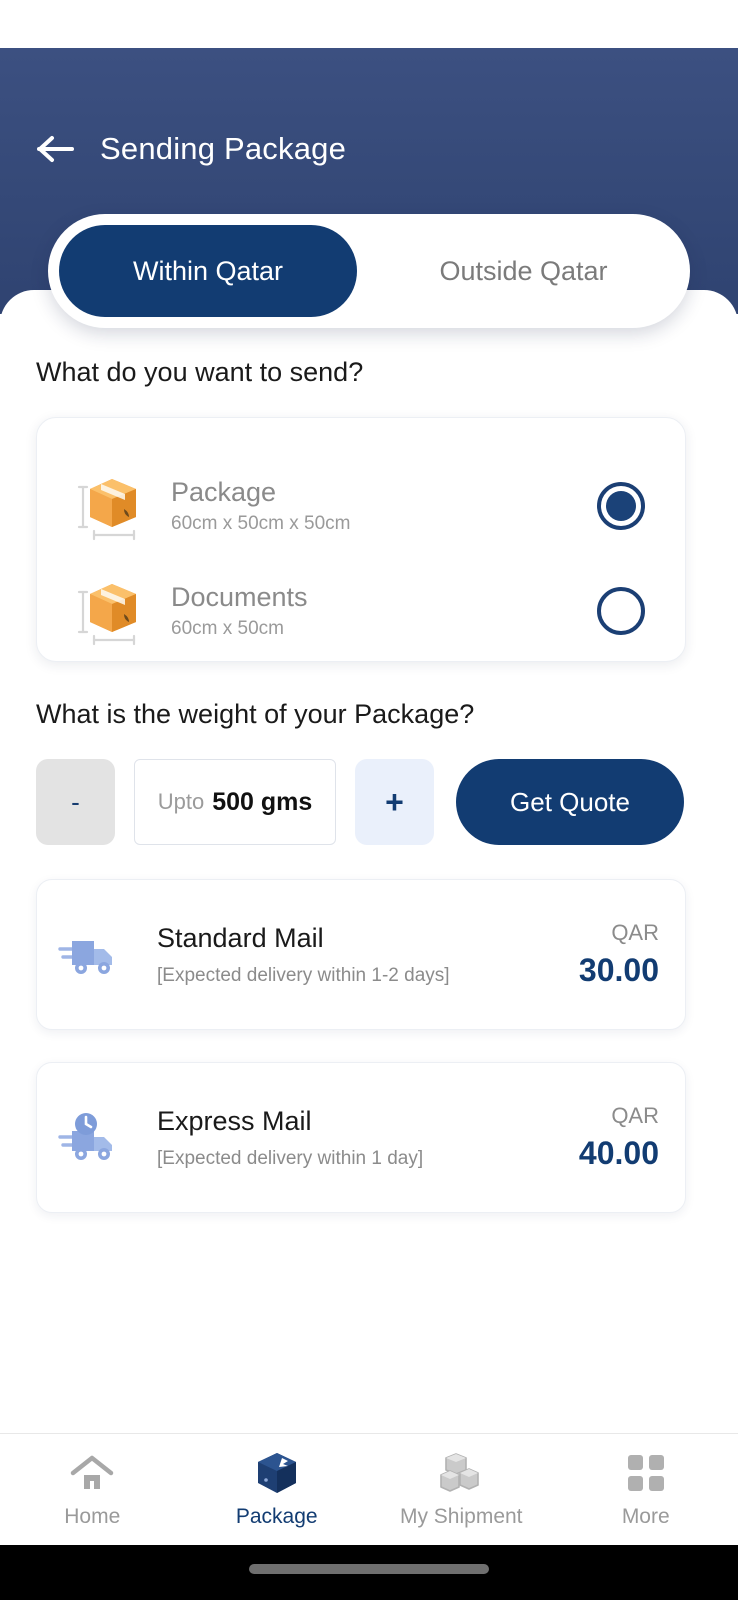  I want to click on mail-option-amount: 30.00, so click(618, 970).